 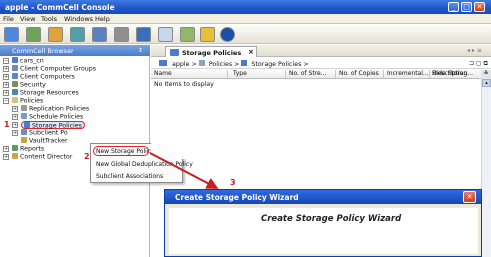 What do you see at coordinates (15, 92) in the screenshot?
I see `storage-resources-icon` at bounding box center [15, 92].